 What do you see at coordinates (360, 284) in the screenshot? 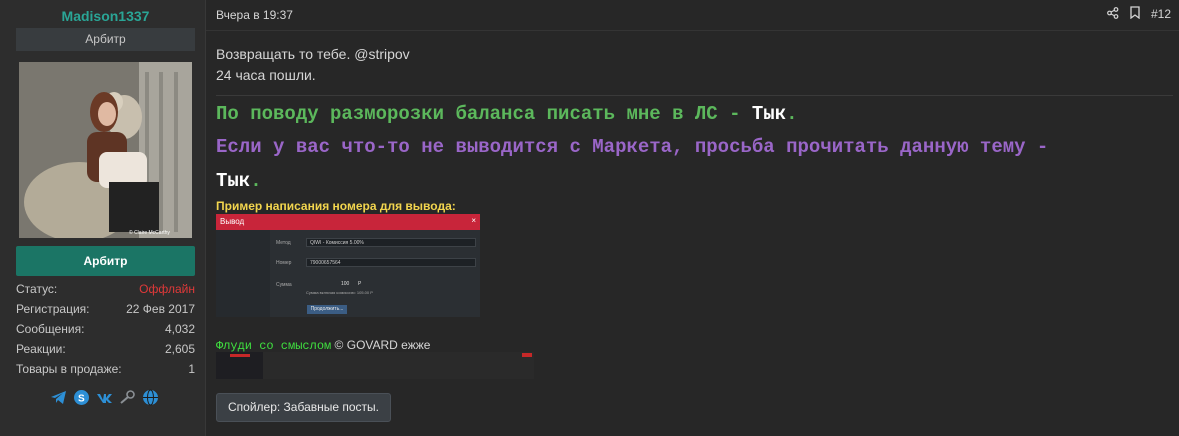
I see `currency-sign: Р` at bounding box center [360, 284].